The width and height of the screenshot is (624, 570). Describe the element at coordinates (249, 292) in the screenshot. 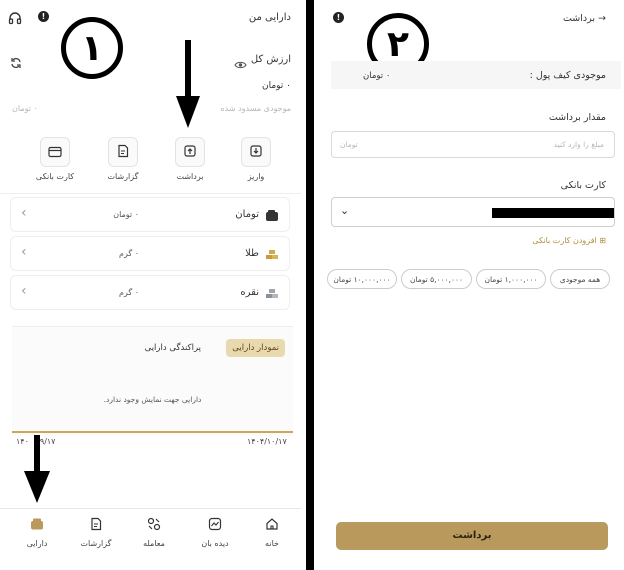

I see `asset-name: نقره` at that location.